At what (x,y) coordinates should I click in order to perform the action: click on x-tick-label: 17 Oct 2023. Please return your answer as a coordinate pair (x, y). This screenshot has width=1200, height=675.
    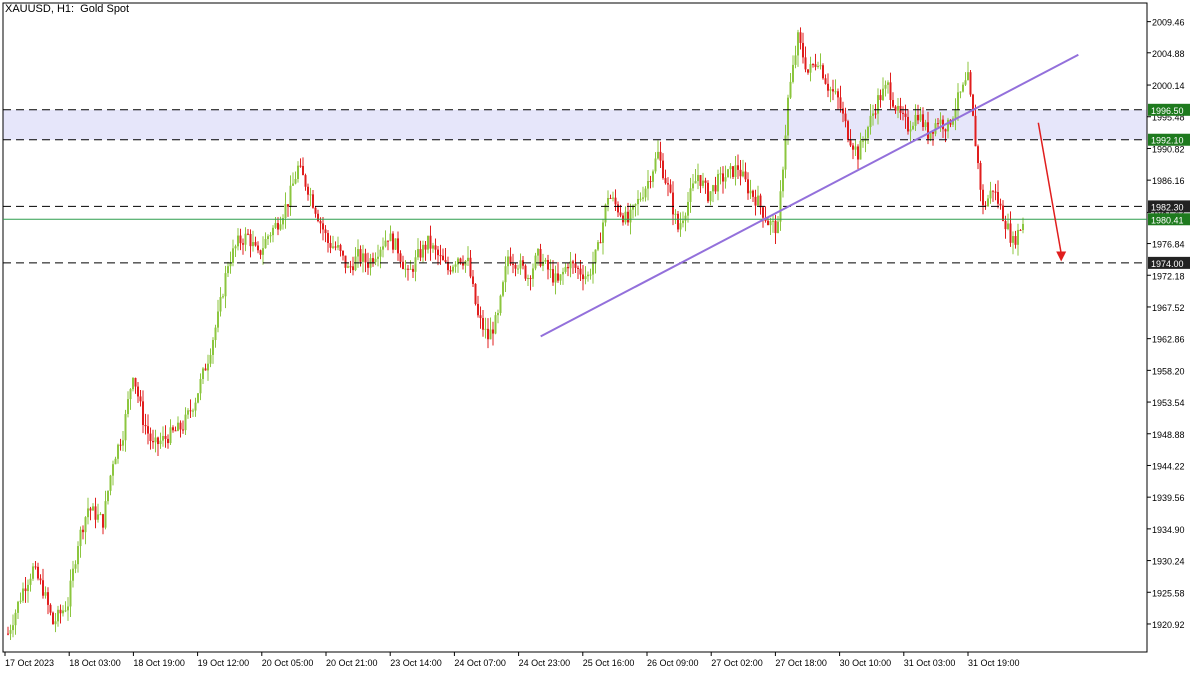
    Looking at the image, I should click on (29, 663).